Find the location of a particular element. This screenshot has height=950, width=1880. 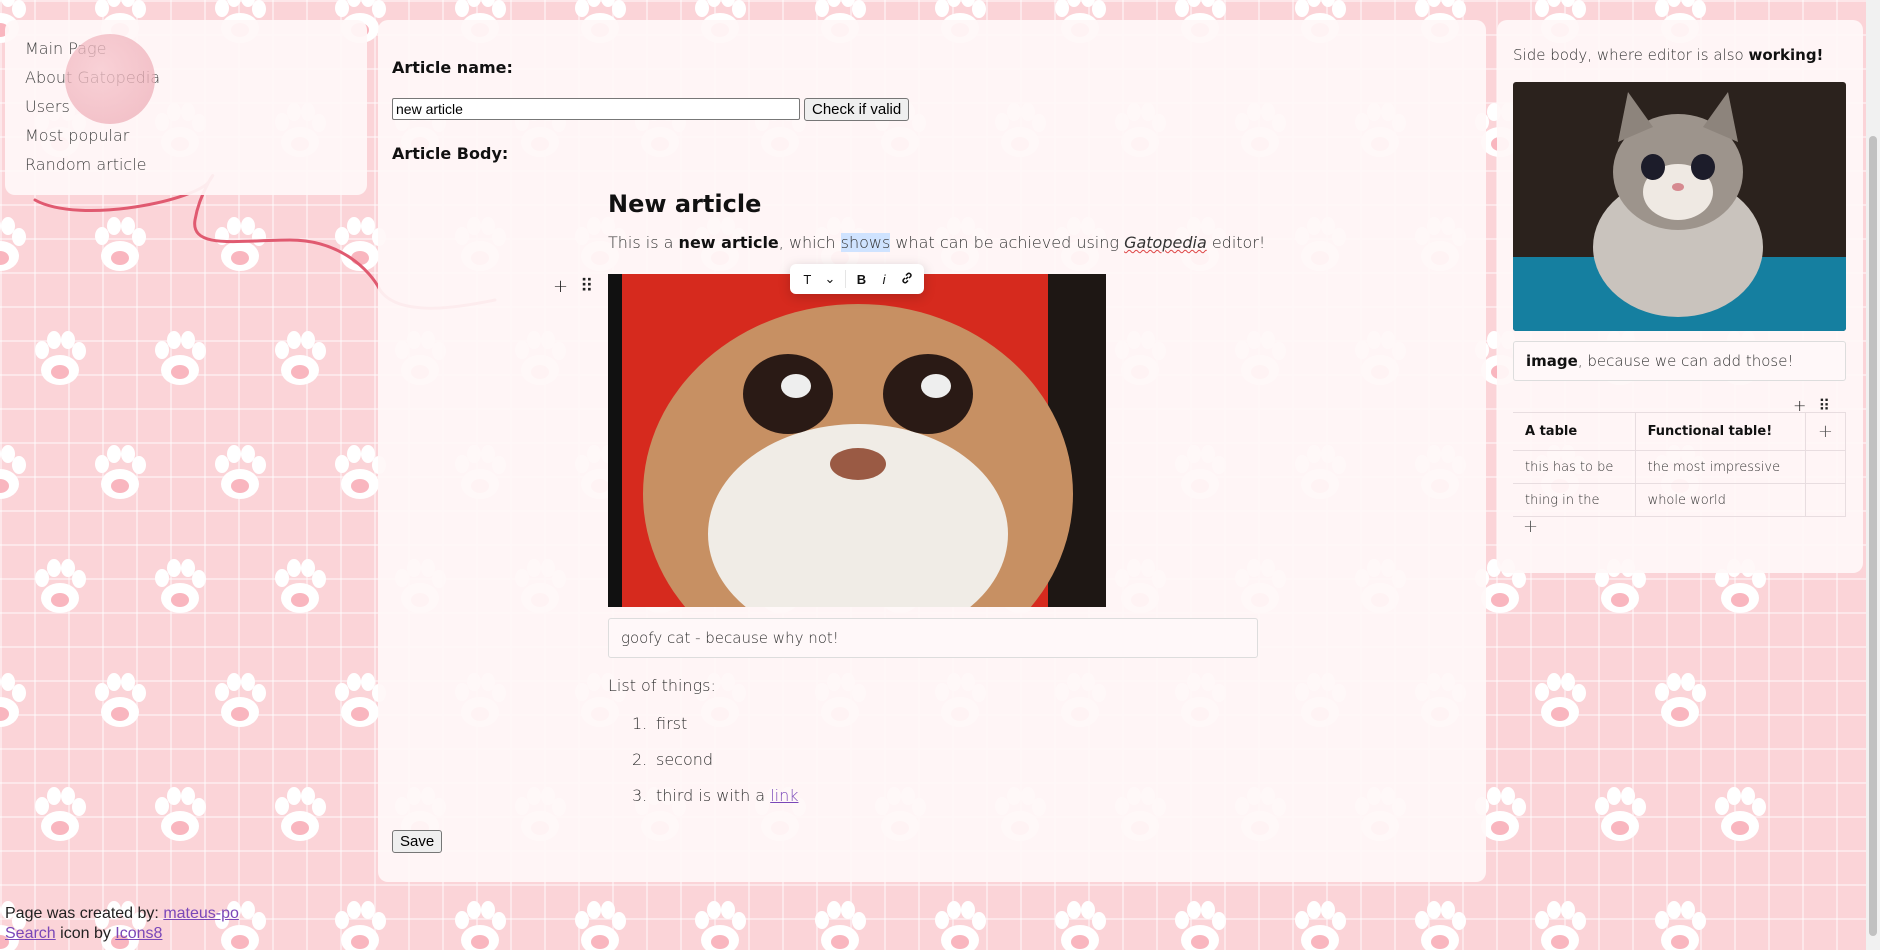

text-type-icon: T is located at coordinates (807, 279).